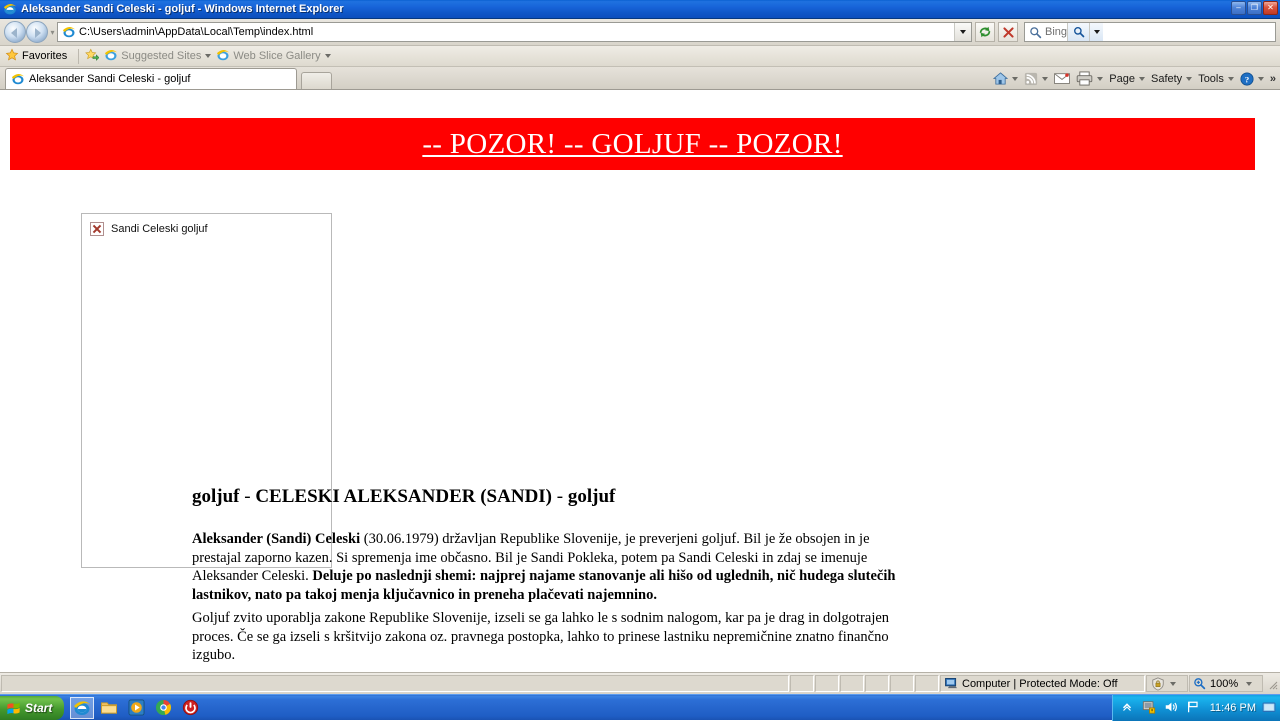 The height and width of the screenshot is (721, 1280). I want to click on print-button, so click(1089, 78).